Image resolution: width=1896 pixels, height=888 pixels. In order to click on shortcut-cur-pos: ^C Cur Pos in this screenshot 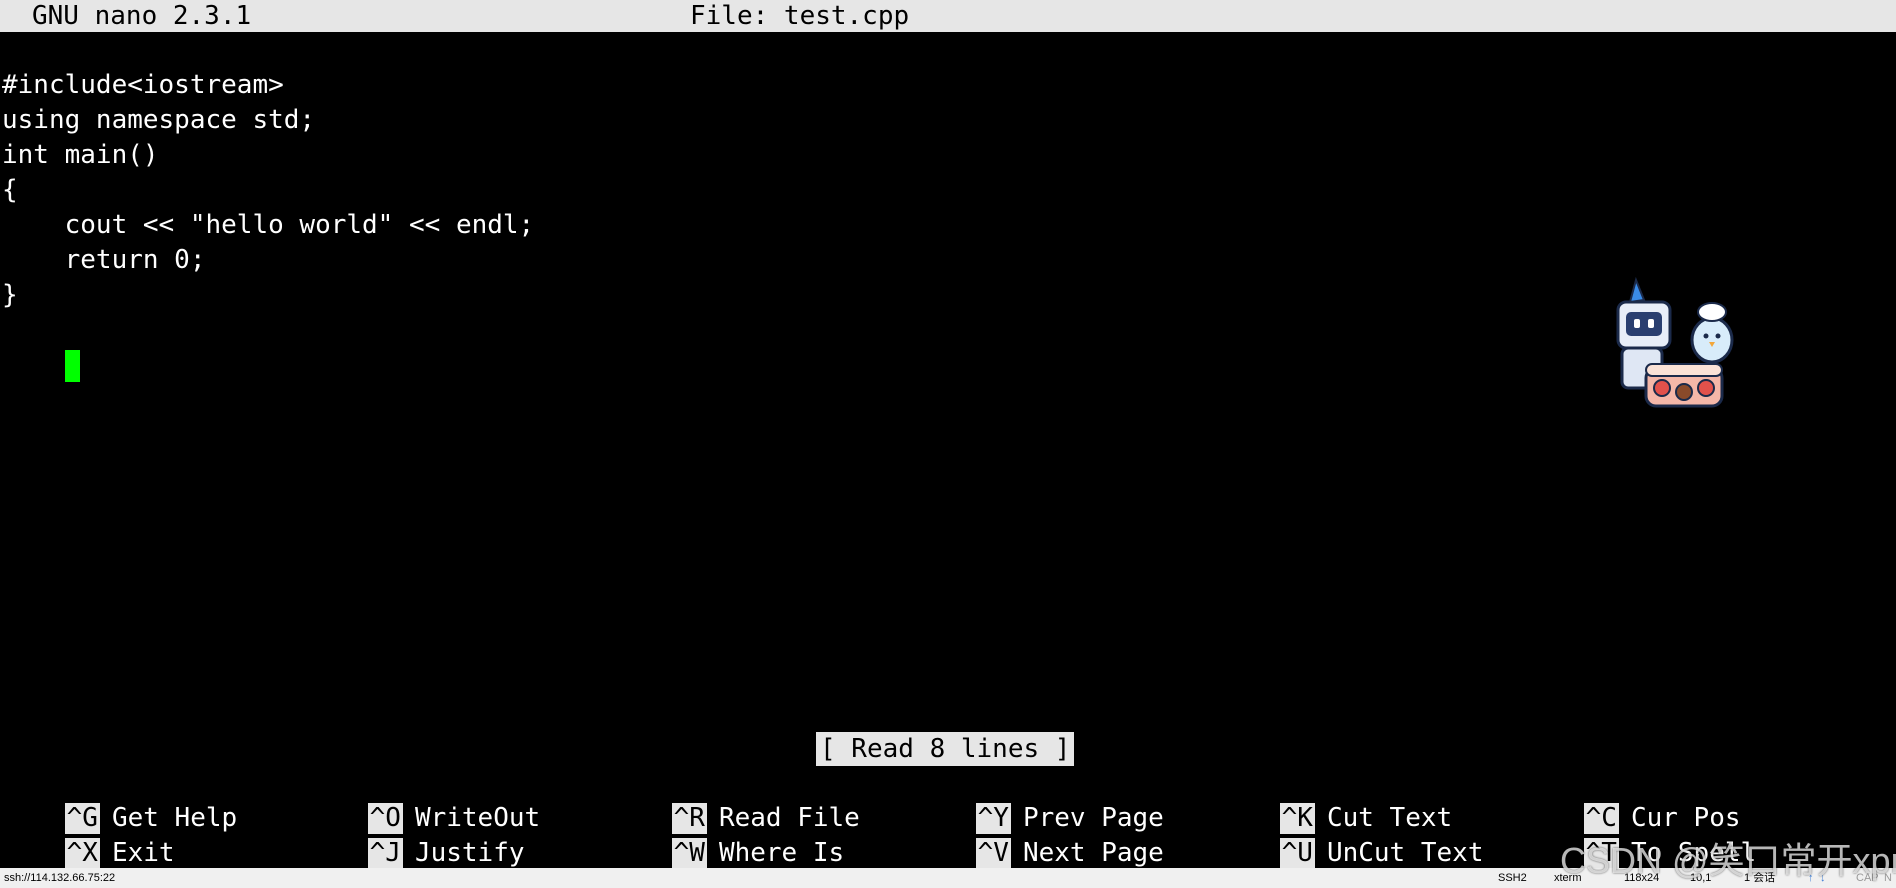, I will do `click(1631, 800)`.